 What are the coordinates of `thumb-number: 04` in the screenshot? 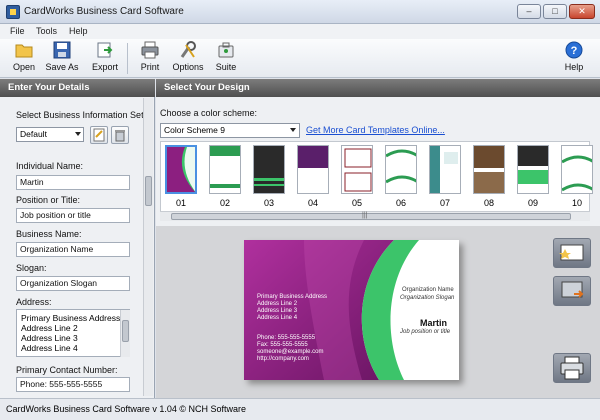 It's located at (312, 203).